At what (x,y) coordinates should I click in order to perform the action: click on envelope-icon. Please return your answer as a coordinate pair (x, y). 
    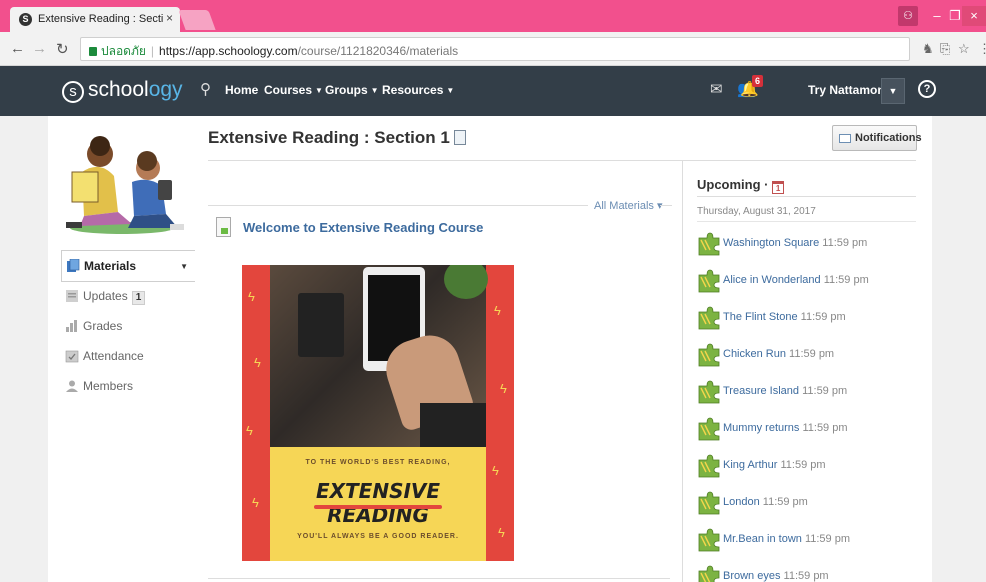
    Looking at the image, I should click on (845, 138).